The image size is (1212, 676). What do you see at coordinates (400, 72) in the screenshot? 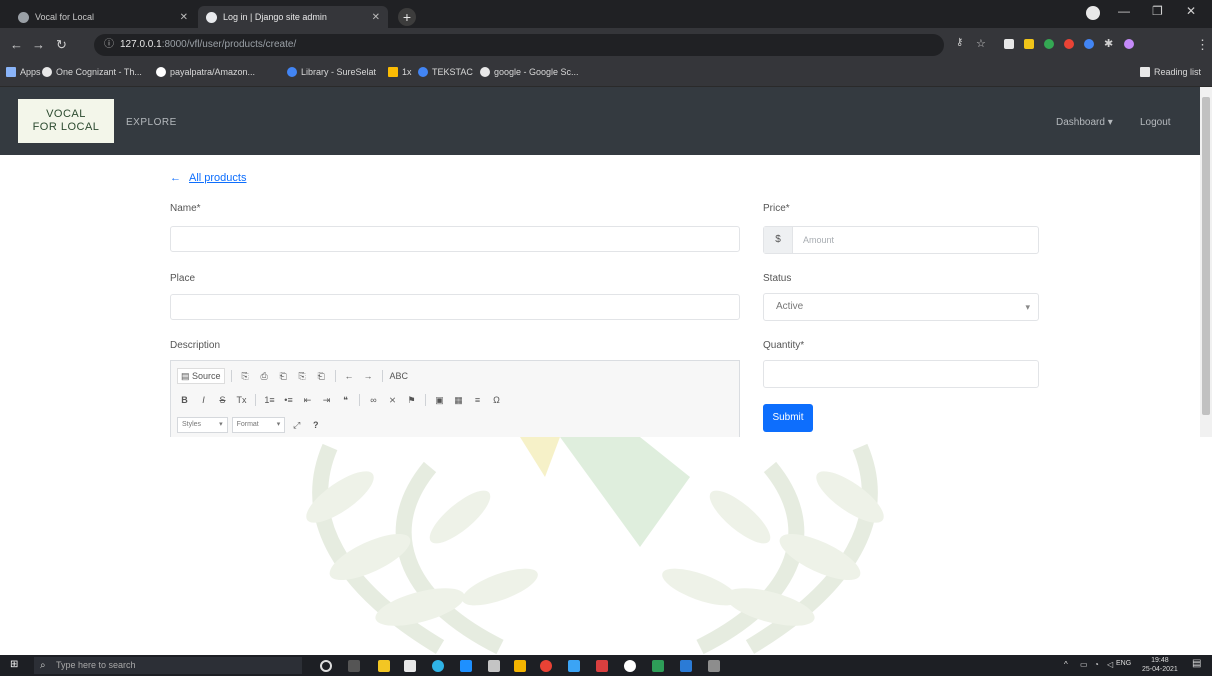
I see `bookmark-1x: 1x` at bounding box center [400, 72].